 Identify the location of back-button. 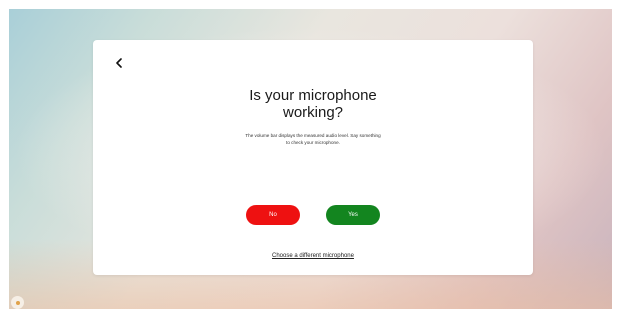
(119, 63).